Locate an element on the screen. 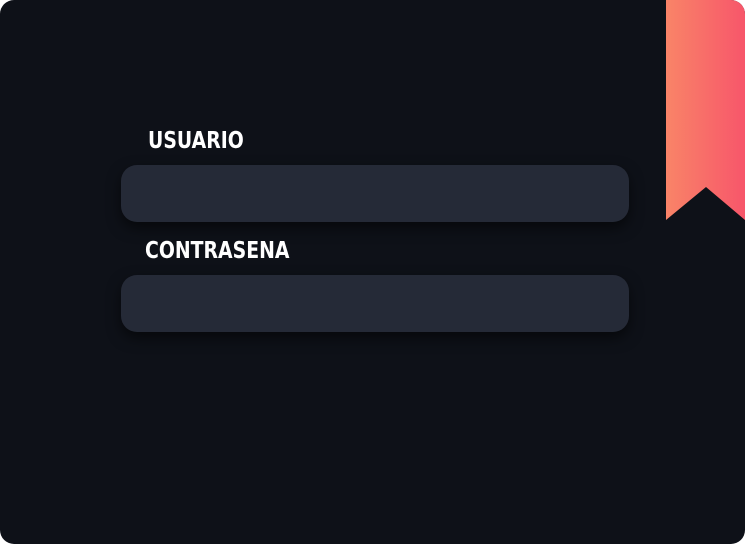  username-input is located at coordinates (375, 193).